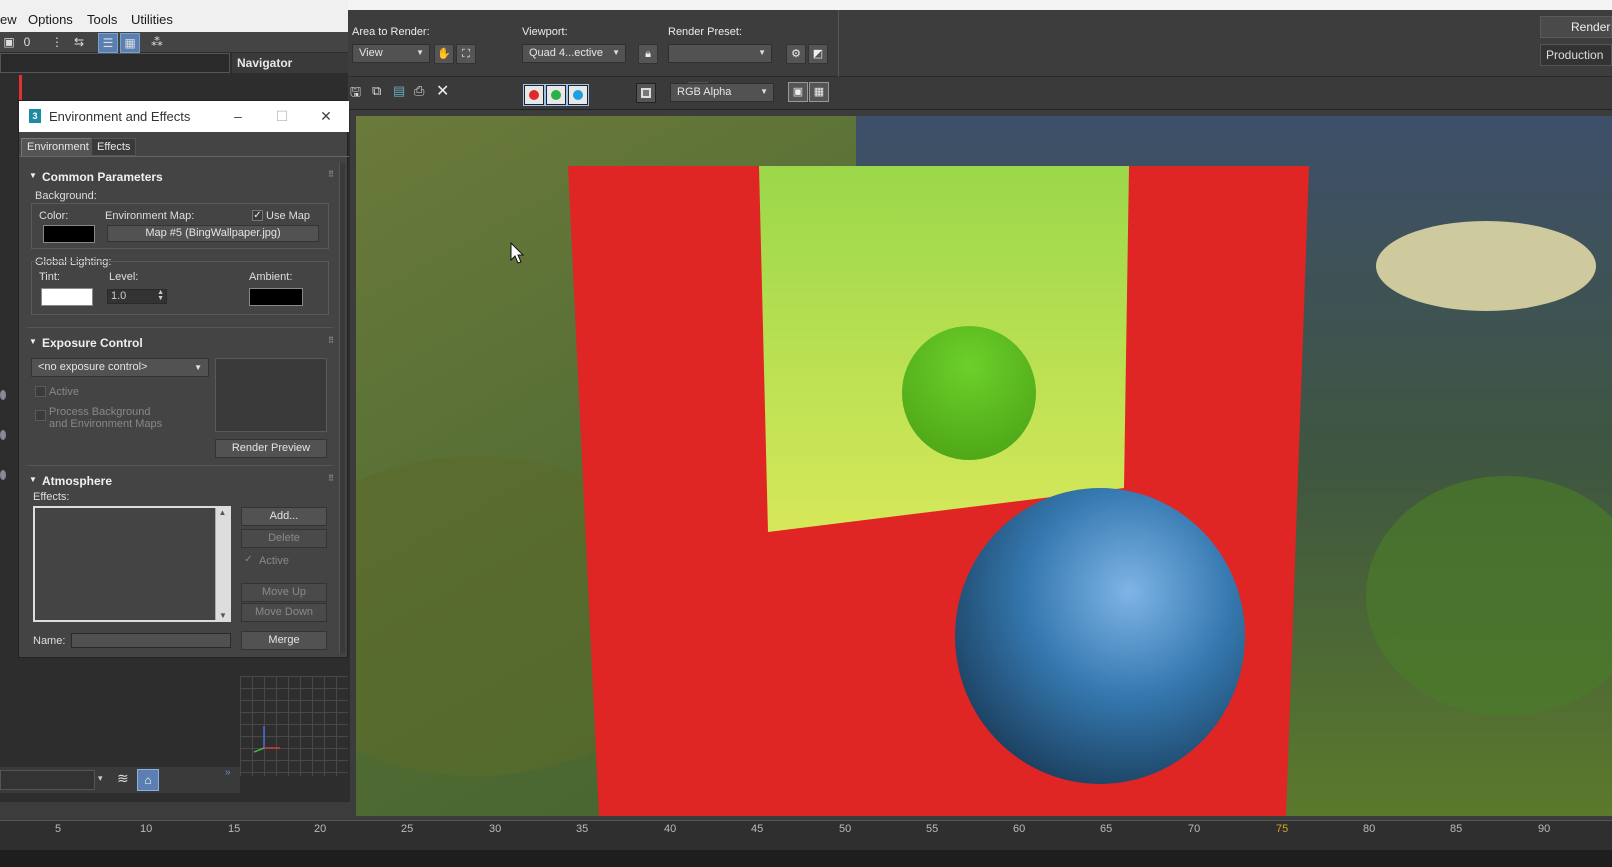 The height and width of the screenshot is (867, 1612). Describe the element at coordinates (119, 296) in the screenshot. I see `level-value: 1.0` at that location.